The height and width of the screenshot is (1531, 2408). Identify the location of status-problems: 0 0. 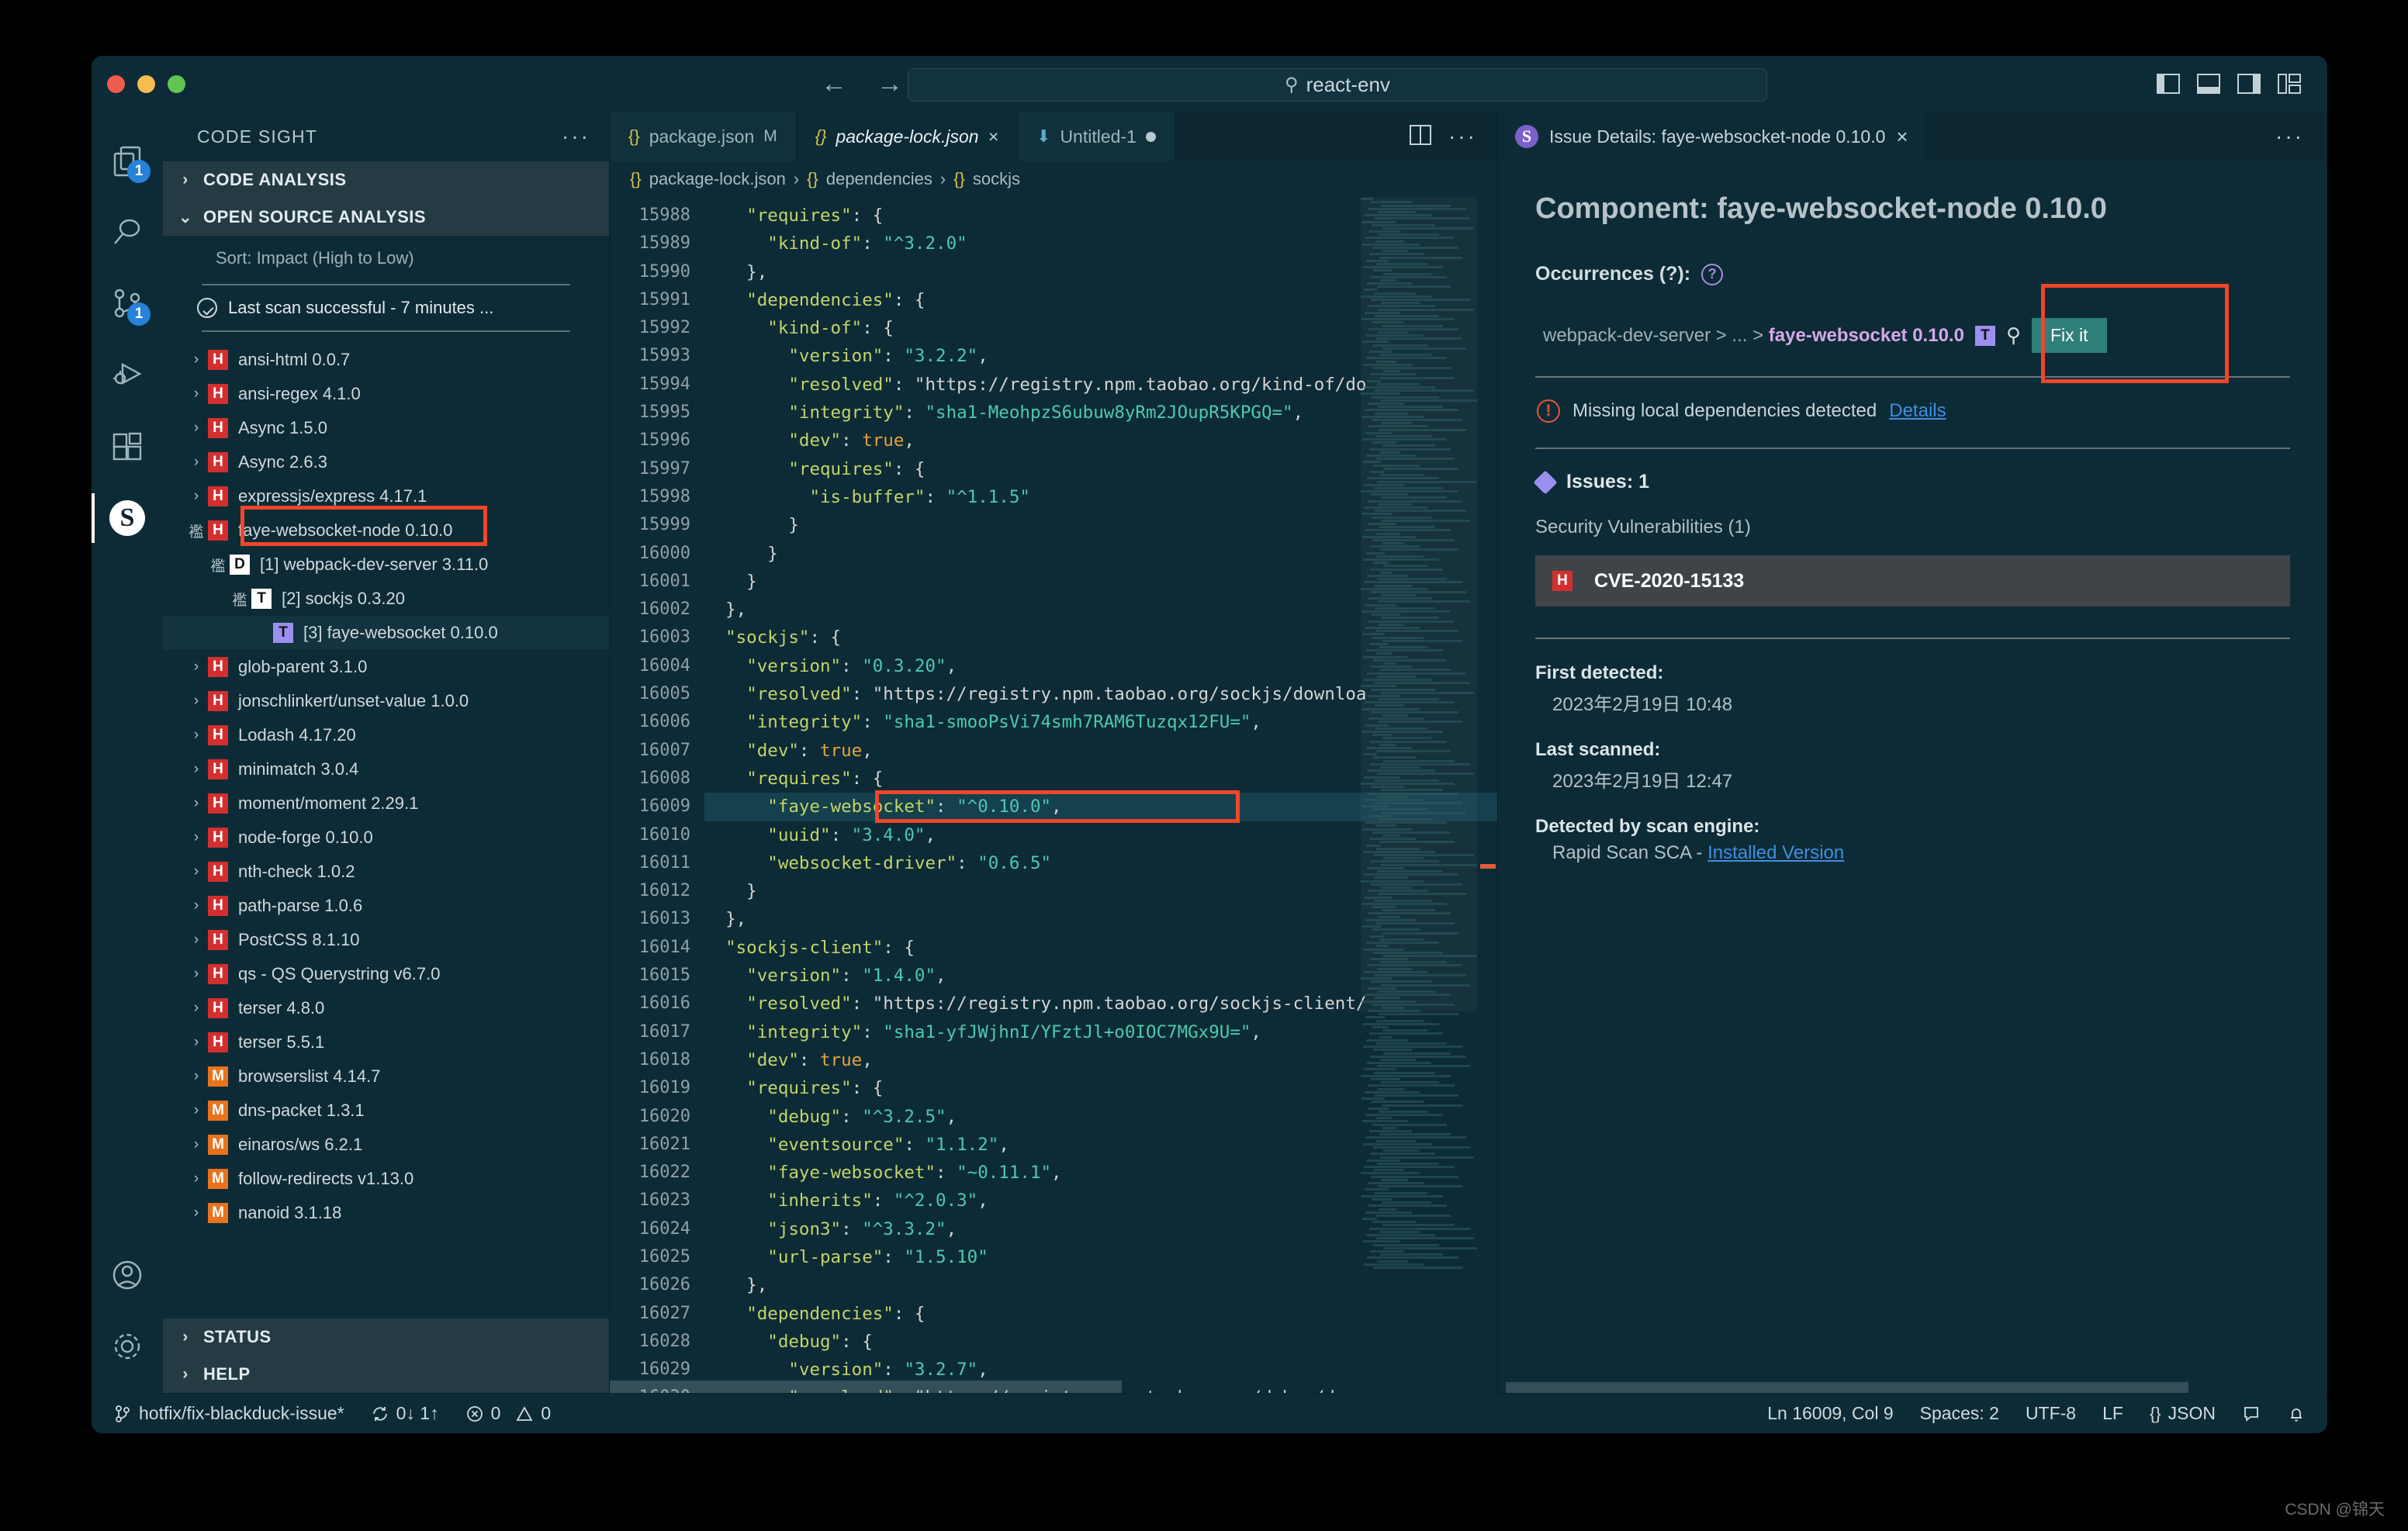
(508, 1413).